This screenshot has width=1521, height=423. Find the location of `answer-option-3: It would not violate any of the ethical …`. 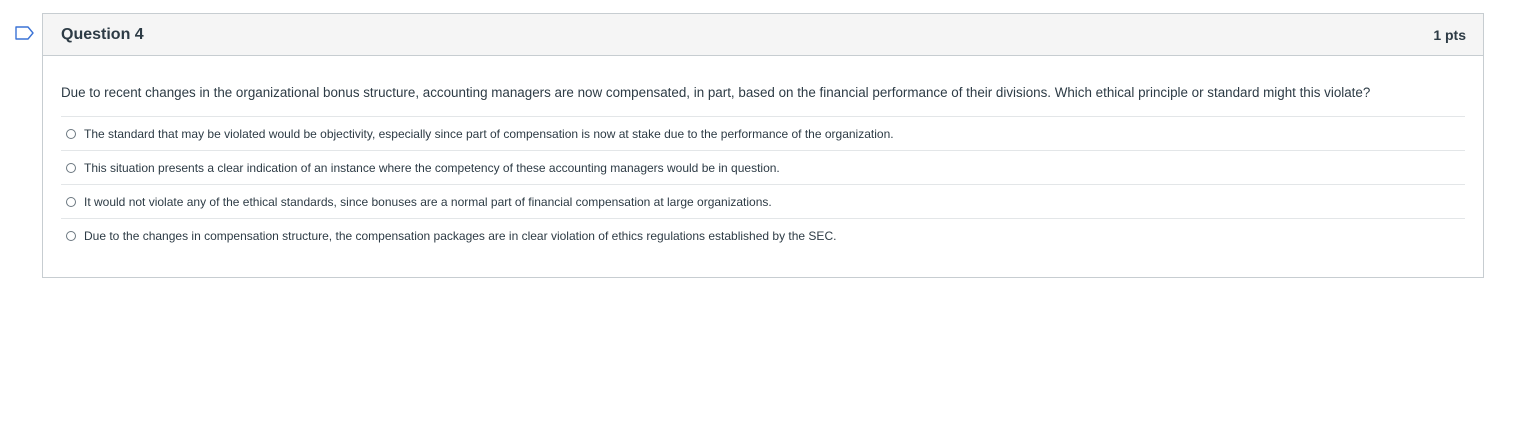

answer-option-3: It would not violate any of the ethical … is located at coordinates (763, 202).